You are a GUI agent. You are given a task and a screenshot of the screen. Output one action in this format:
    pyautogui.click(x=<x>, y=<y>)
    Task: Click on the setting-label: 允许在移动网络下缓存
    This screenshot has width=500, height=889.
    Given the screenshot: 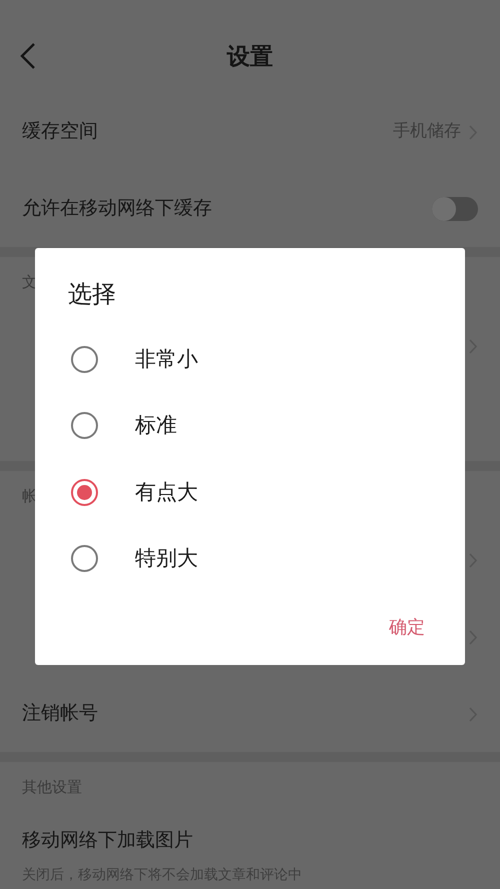 What is the action you would take?
    pyautogui.click(x=117, y=209)
    